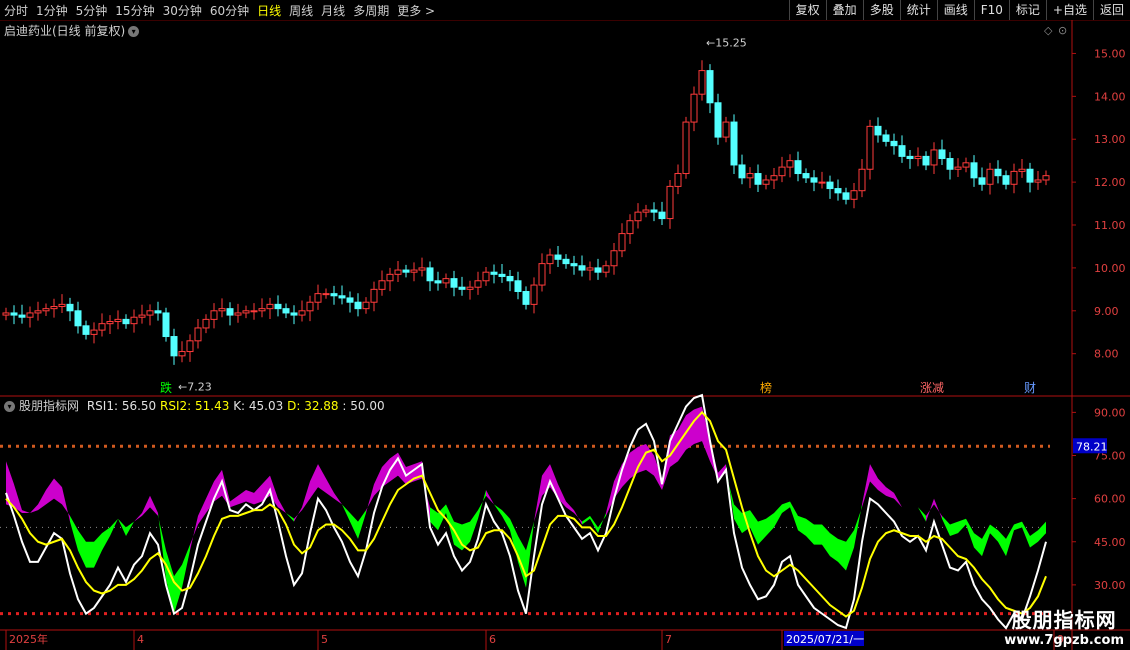  What do you see at coordinates (1111, 10) in the screenshot?
I see `tool-button-8: 返回` at bounding box center [1111, 10].